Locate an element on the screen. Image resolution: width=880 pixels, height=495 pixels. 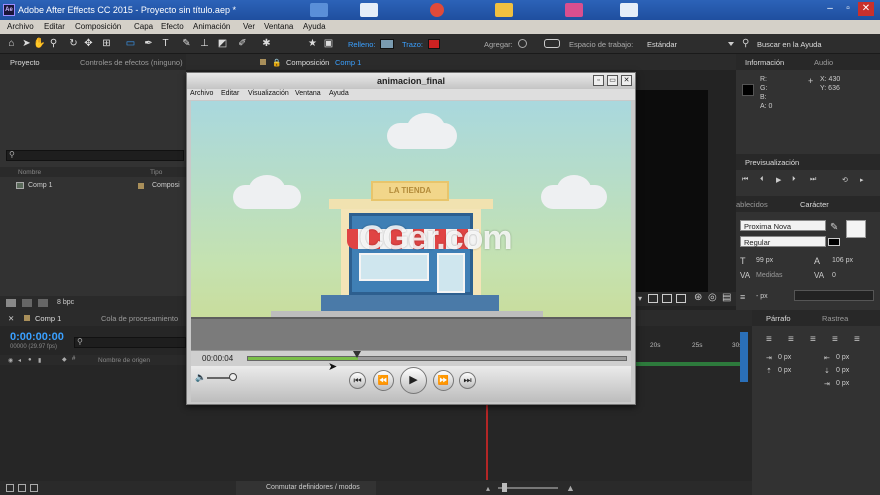
composition-viewer is located at coordinates (672, 193).